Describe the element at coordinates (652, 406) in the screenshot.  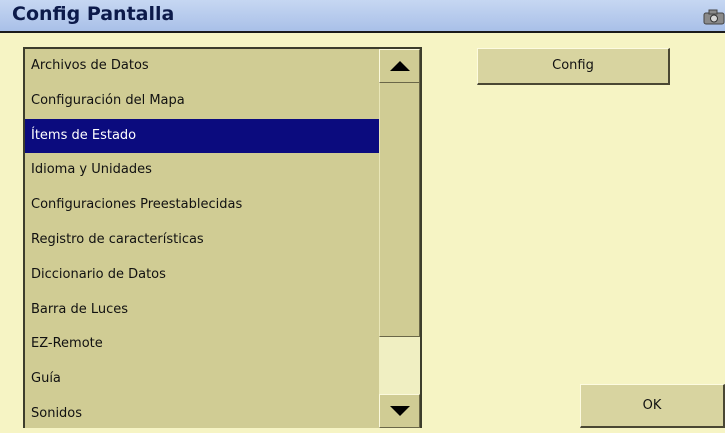
I see `ok-button: OK` at that location.